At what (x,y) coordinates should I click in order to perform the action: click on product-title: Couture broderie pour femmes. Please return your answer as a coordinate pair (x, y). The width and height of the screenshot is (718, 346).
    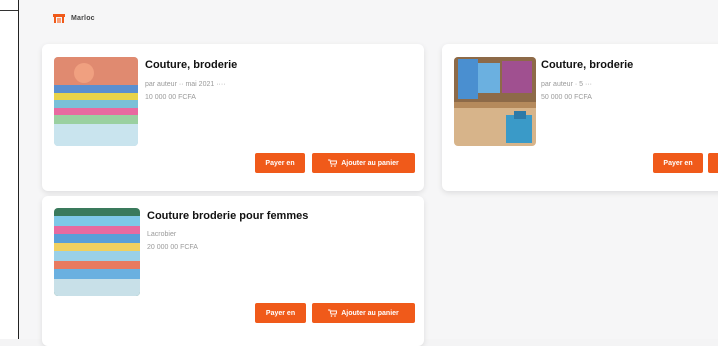
    Looking at the image, I should click on (227, 216).